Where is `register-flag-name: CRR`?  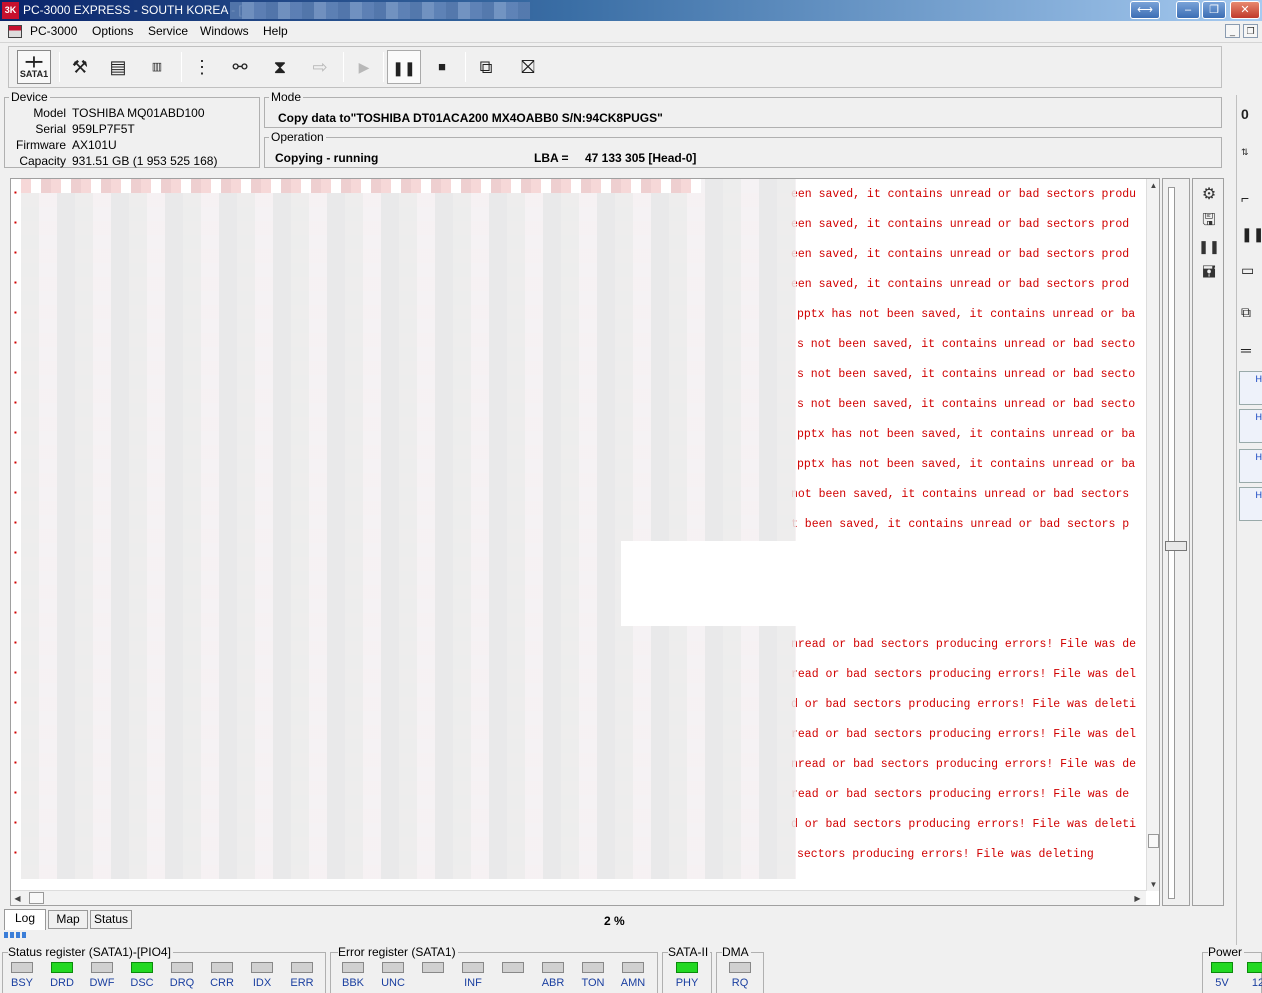
register-flag-name: CRR is located at coordinates (222, 983).